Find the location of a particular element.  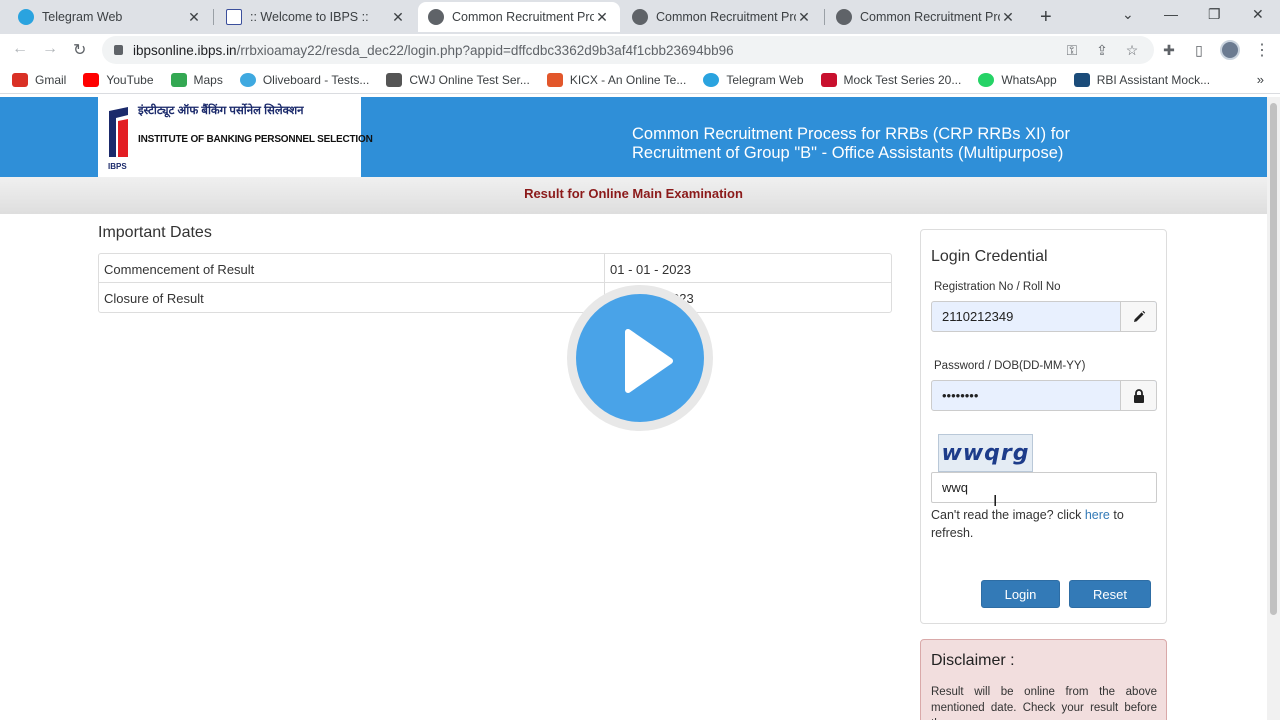

telegram-icon is located at coordinates (26, 17).